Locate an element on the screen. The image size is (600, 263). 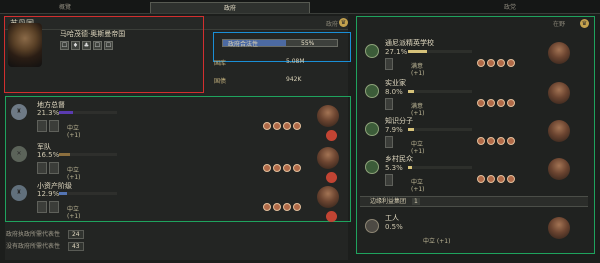
crown-icon: ♛ is located at coordinates (584, 23).